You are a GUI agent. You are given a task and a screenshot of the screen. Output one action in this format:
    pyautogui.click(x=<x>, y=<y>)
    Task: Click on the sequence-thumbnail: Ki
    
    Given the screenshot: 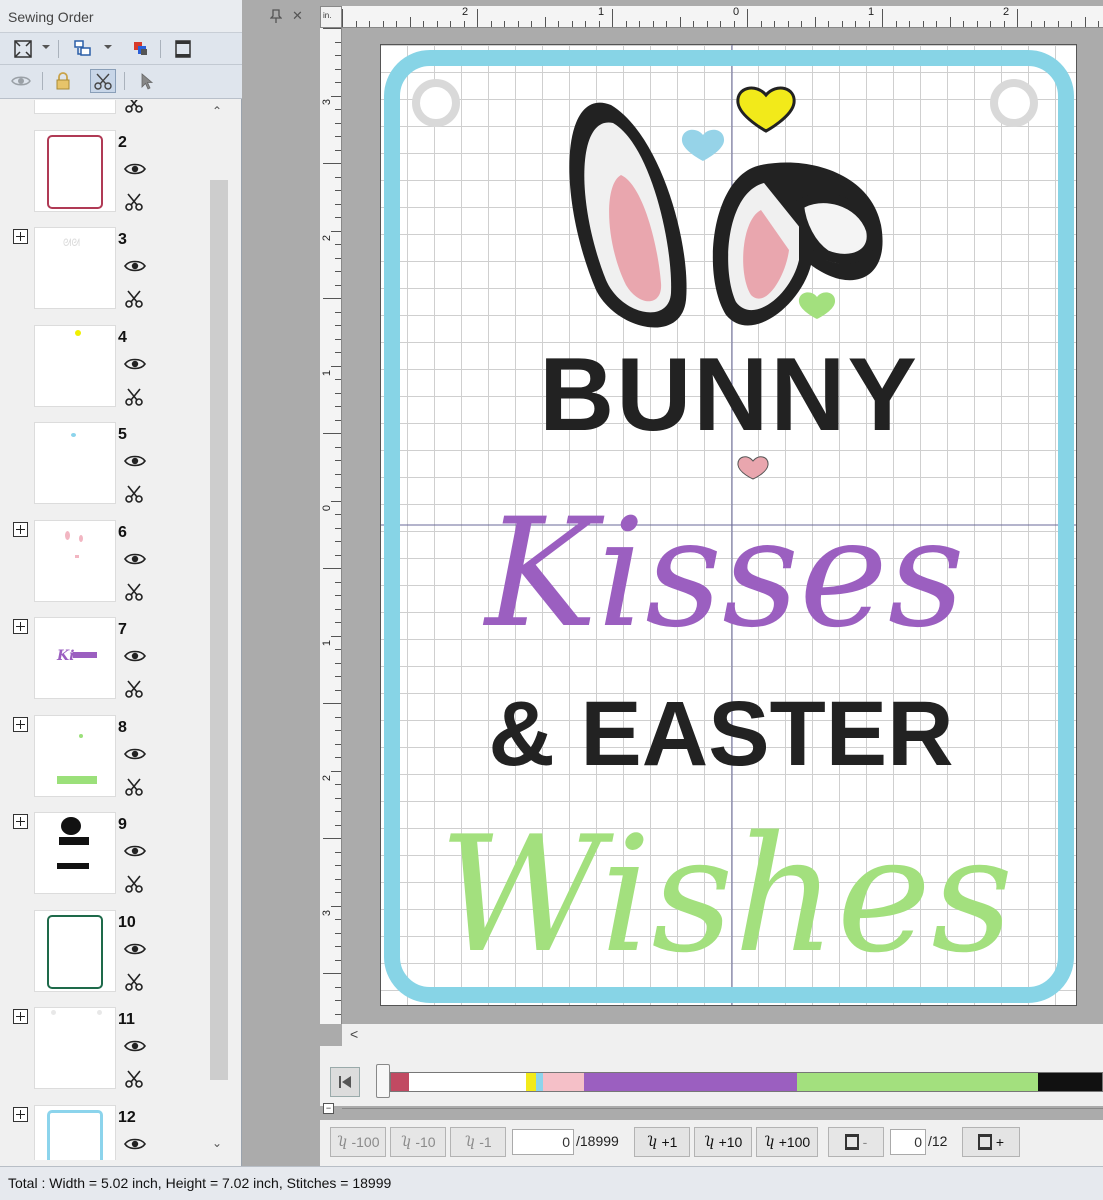 What is the action you would take?
    pyautogui.click(x=75, y=658)
    